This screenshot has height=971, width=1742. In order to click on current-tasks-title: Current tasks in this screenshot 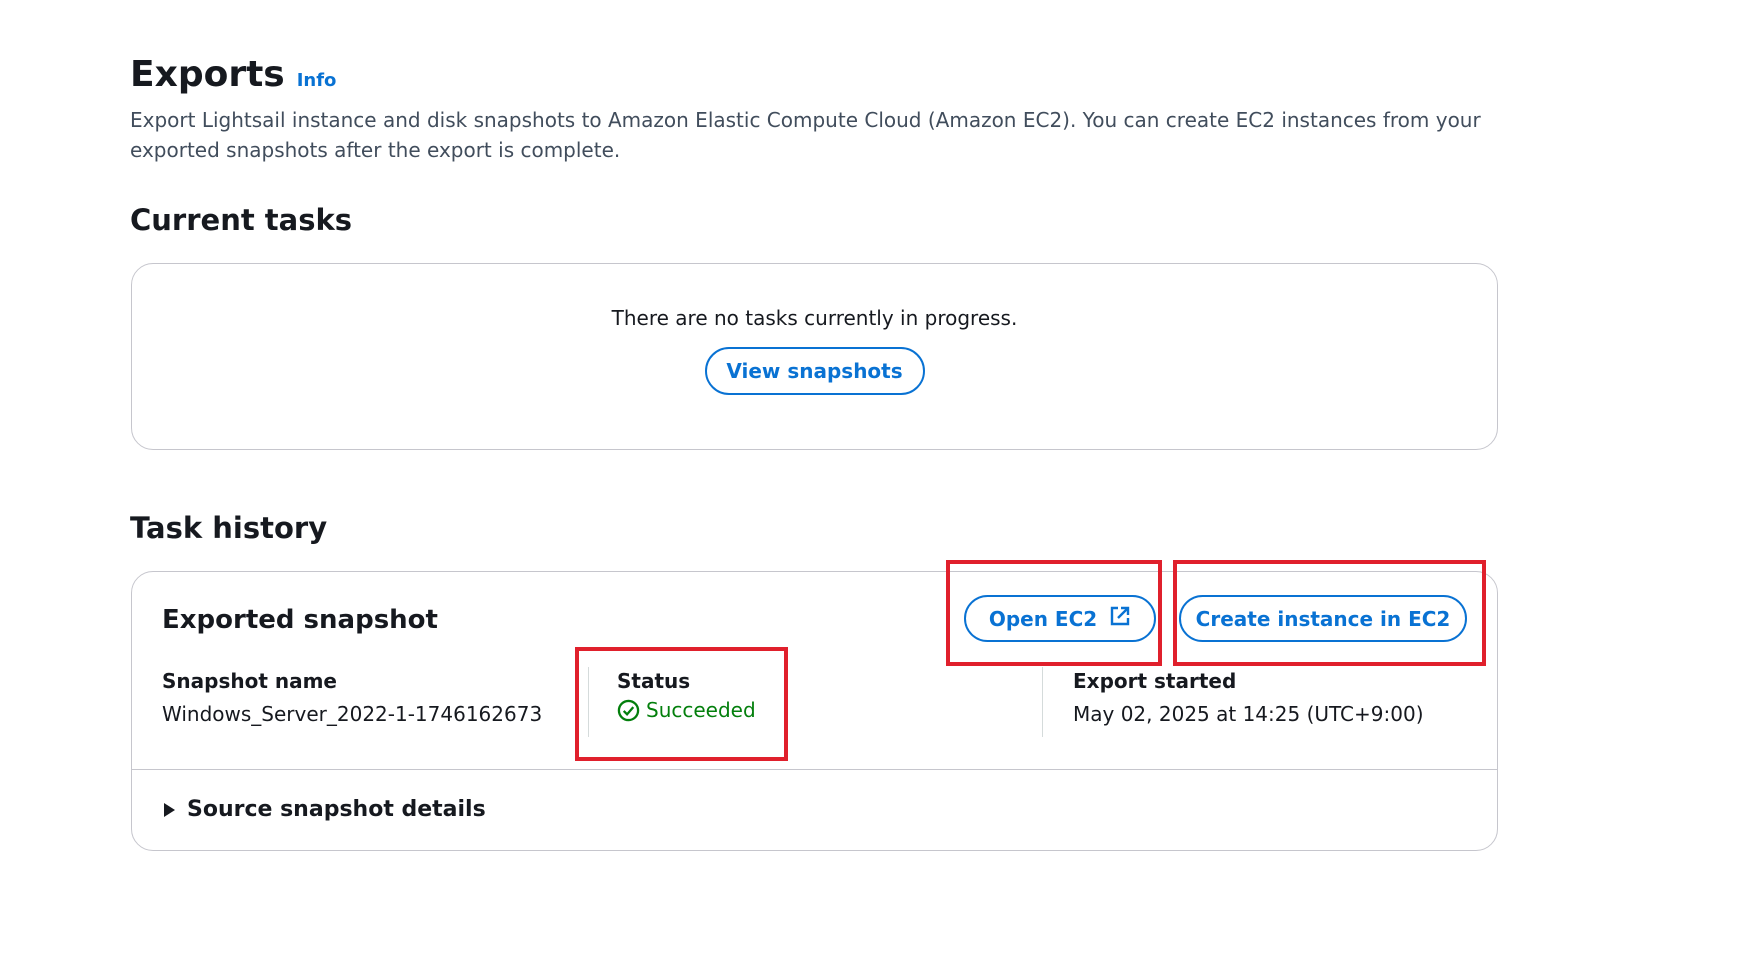, I will do `click(241, 220)`.